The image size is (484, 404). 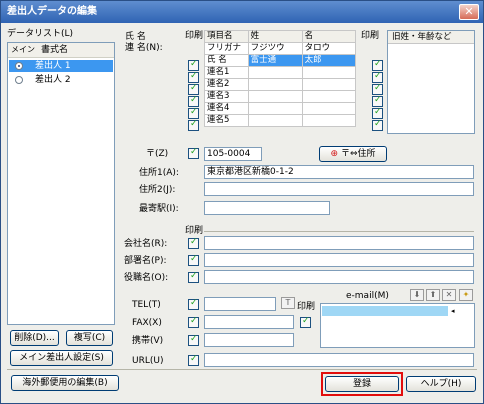 What do you see at coordinates (61, 358) in the screenshot?
I see `main-sender-button: メイン差出人設定(S)` at bounding box center [61, 358].